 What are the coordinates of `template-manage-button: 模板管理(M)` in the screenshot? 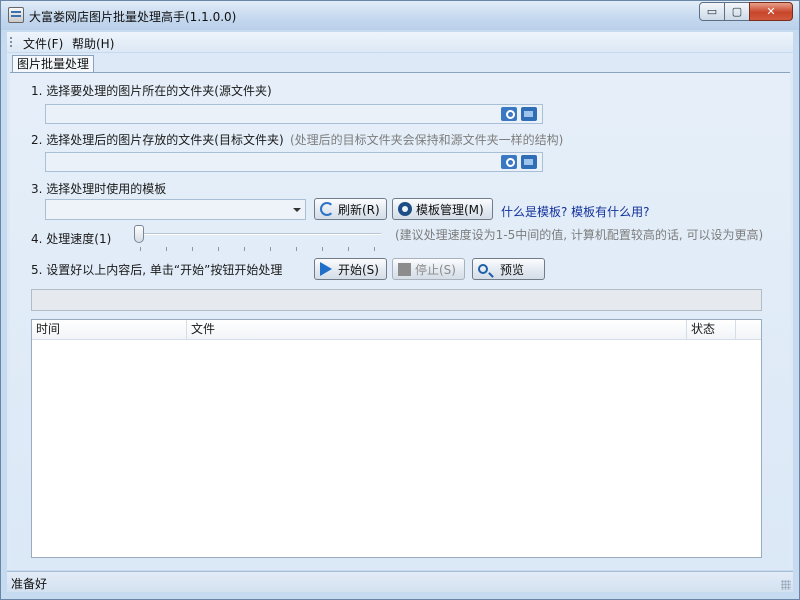 It's located at (442, 209).